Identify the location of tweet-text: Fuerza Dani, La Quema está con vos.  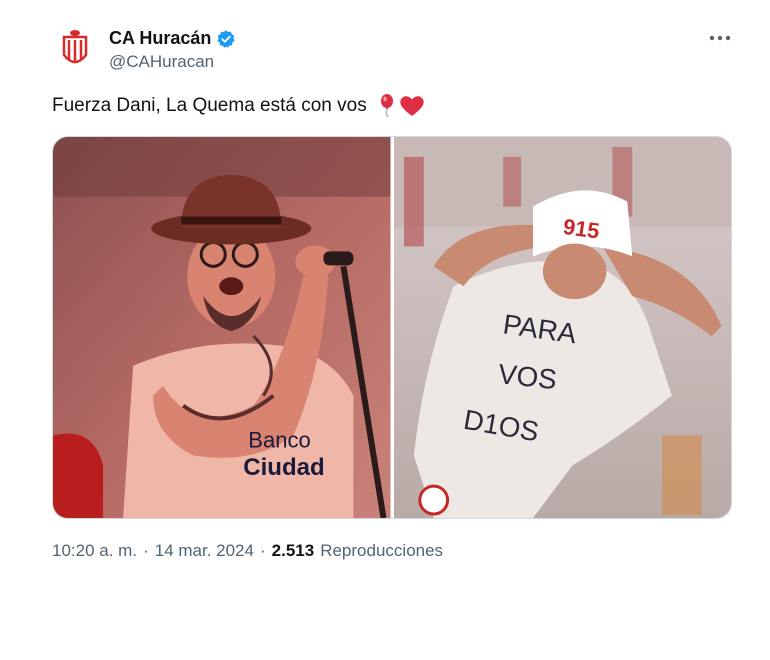
(209, 105).